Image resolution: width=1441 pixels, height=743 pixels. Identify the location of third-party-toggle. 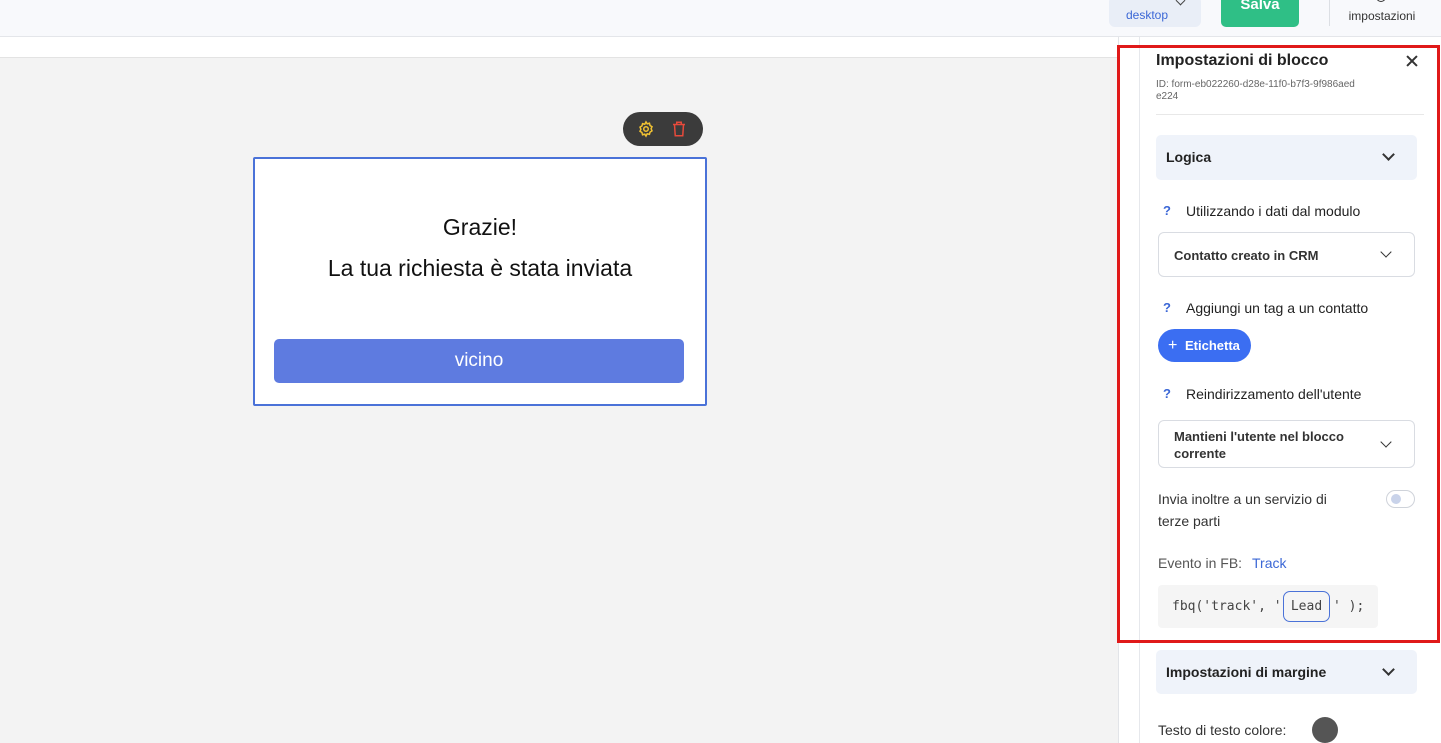
(1400, 499).